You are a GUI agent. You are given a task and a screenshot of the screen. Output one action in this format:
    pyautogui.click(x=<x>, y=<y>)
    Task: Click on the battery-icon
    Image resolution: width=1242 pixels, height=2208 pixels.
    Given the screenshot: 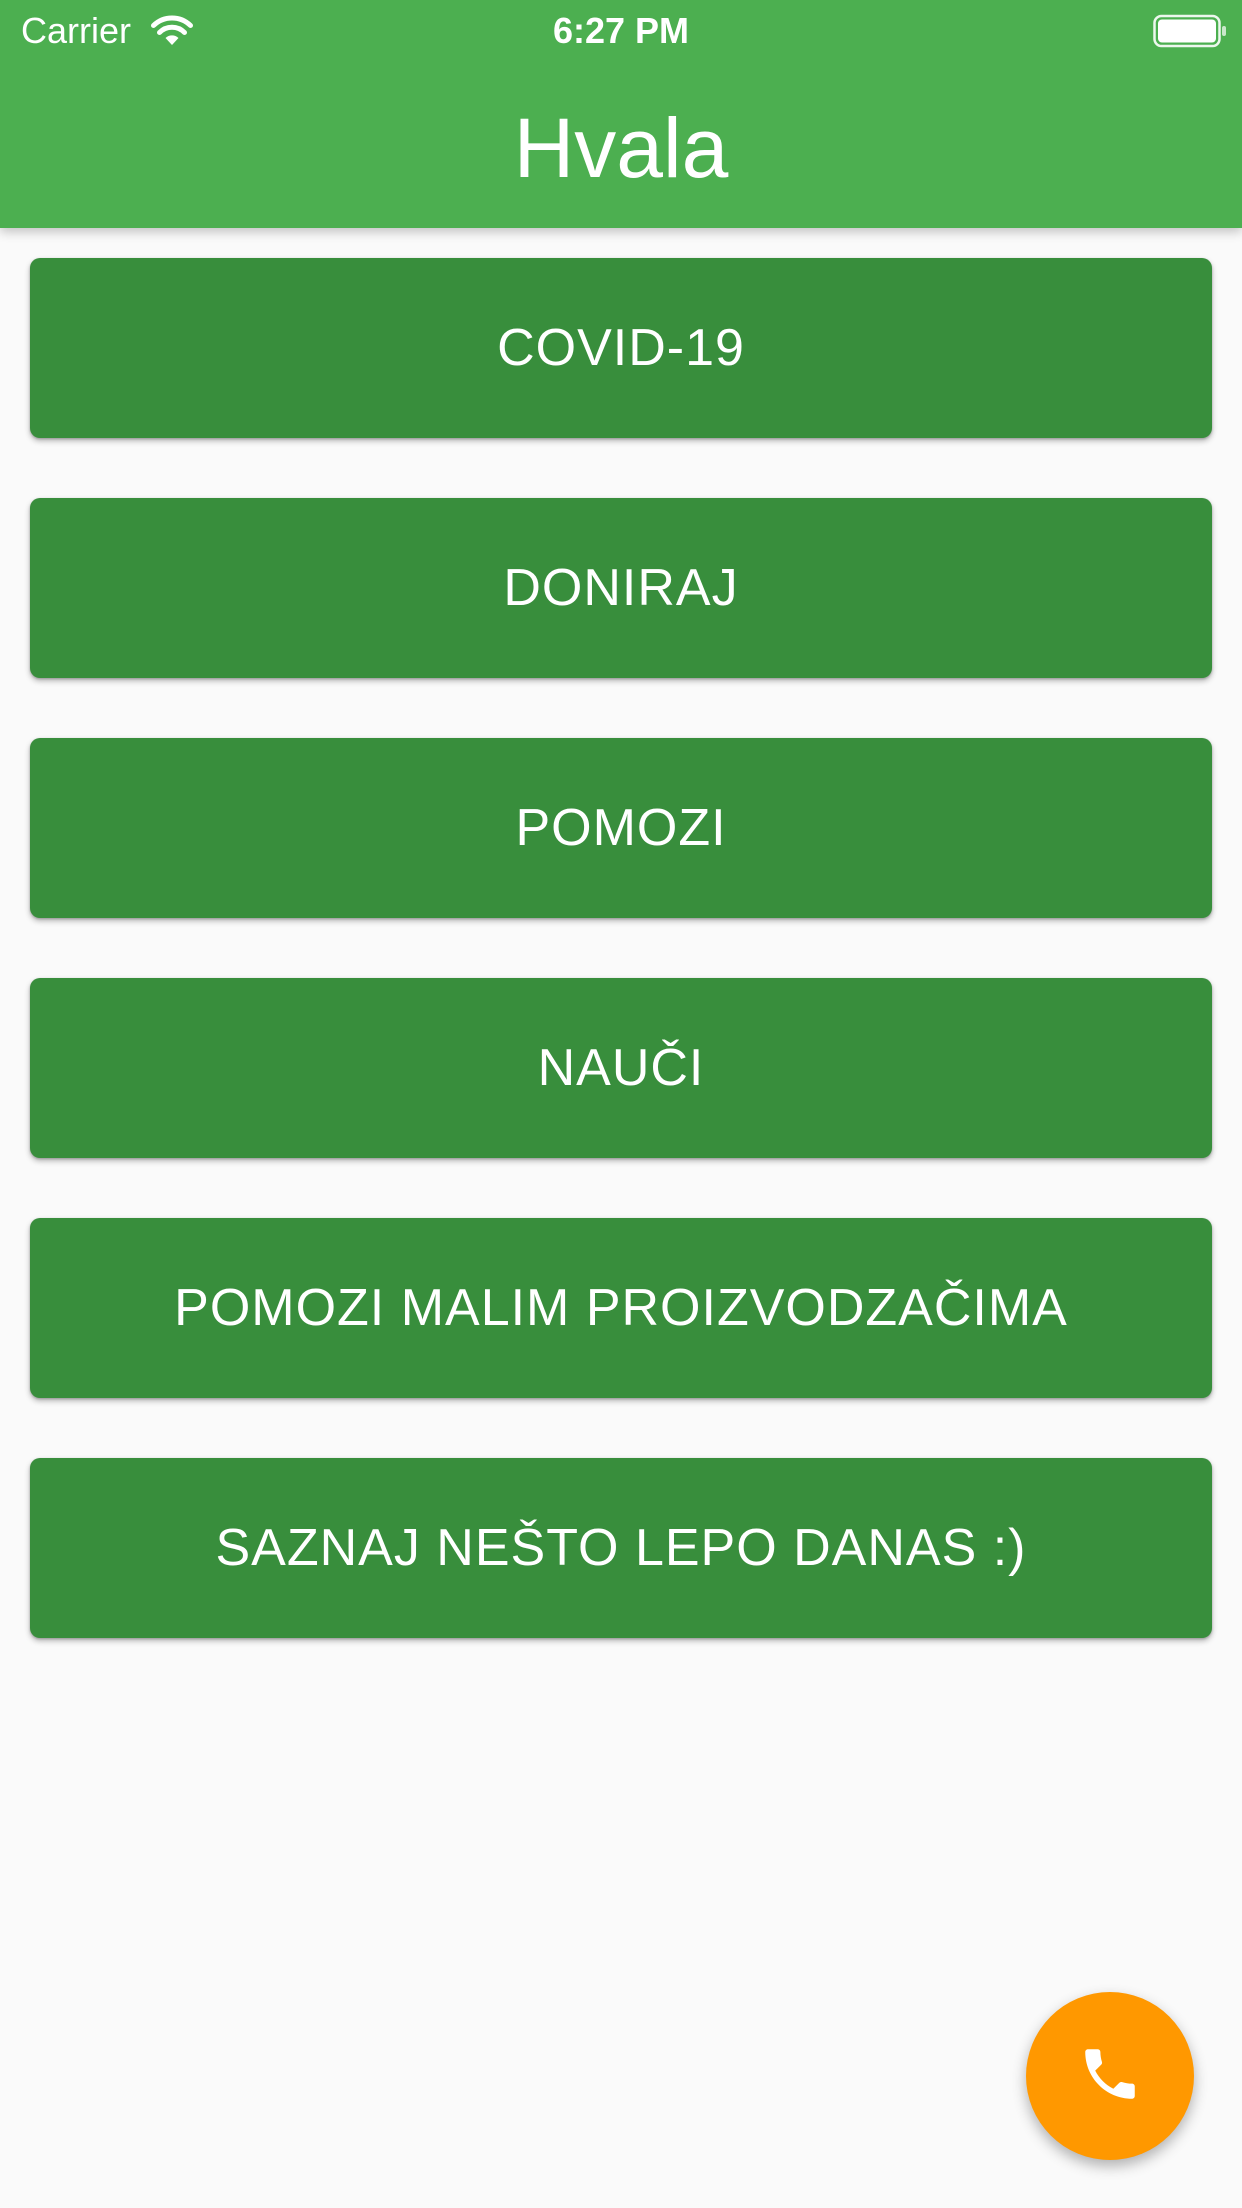 What is the action you would take?
    pyautogui.click(x=1190, y=31)
    